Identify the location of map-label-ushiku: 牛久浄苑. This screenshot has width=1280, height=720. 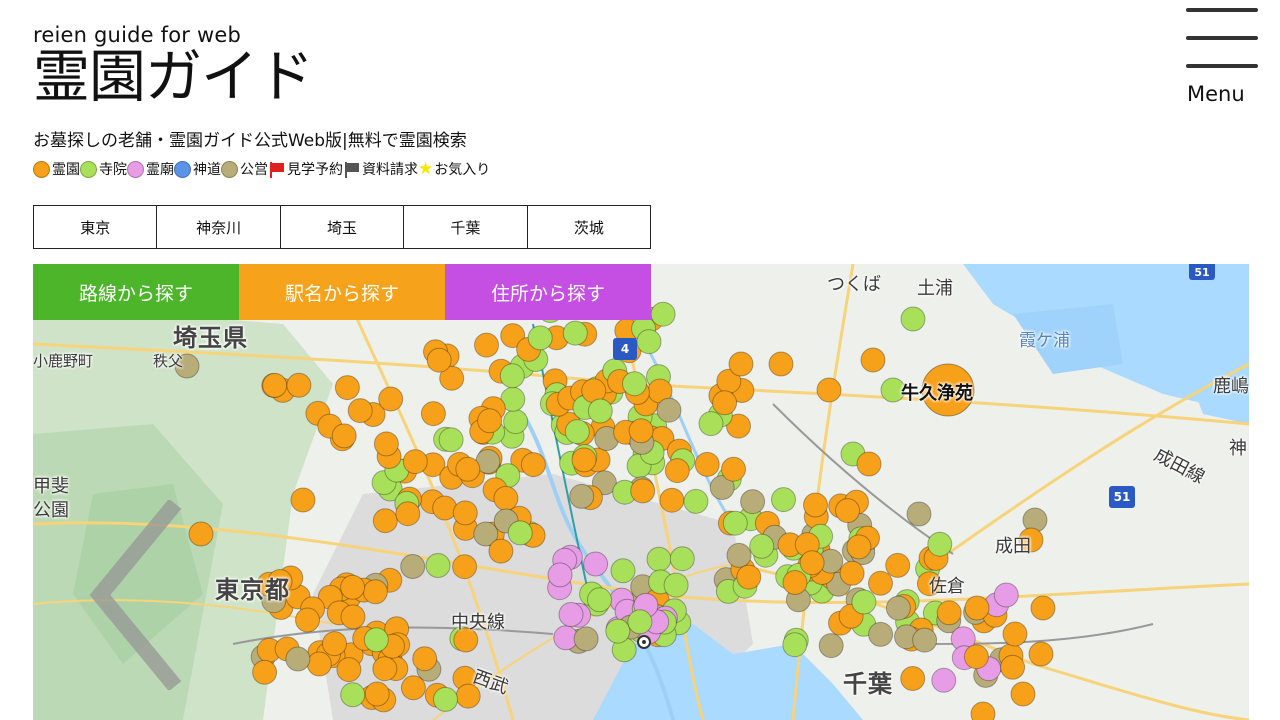
(937, 392).